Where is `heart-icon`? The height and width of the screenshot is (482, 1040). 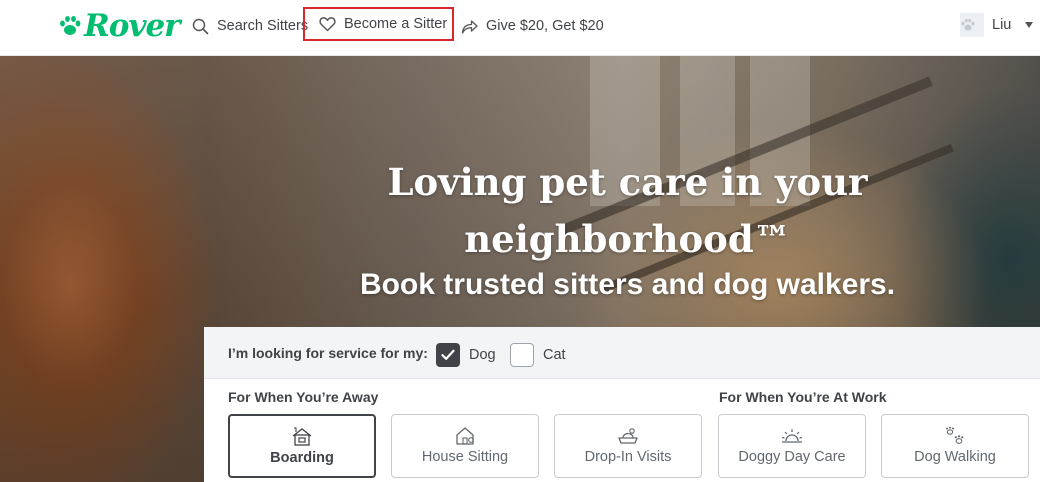 heart-icon is located at coordinates (327, 24).